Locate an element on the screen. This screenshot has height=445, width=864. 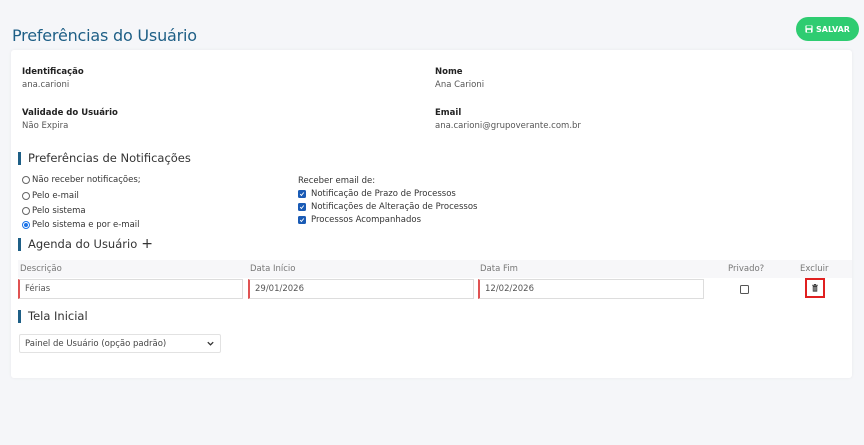
descricao-input: Férias is located at coordinates (130, 289).